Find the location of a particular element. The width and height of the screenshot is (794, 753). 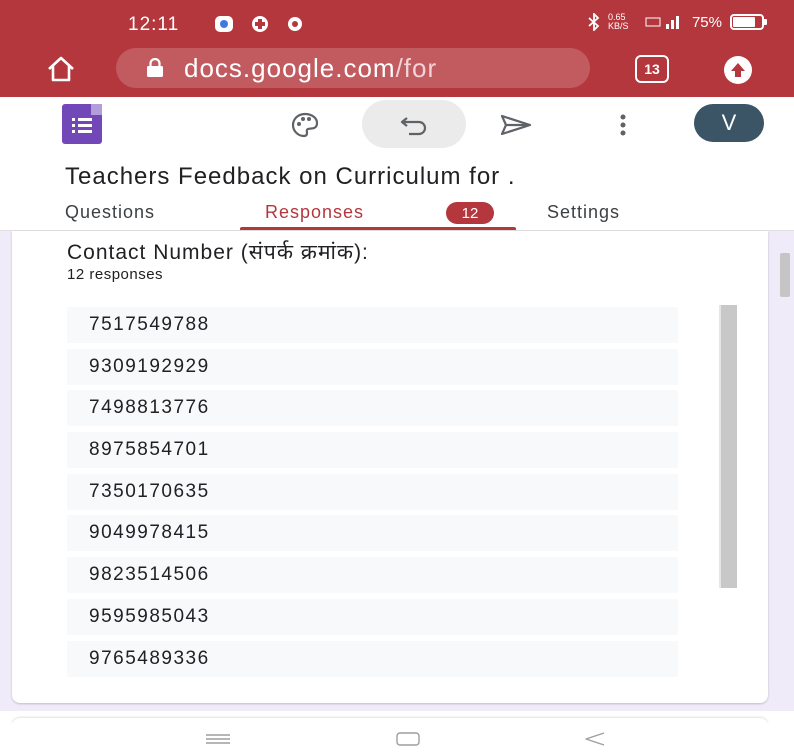

tab-questions: Questions is located at coordinates (110, 212).